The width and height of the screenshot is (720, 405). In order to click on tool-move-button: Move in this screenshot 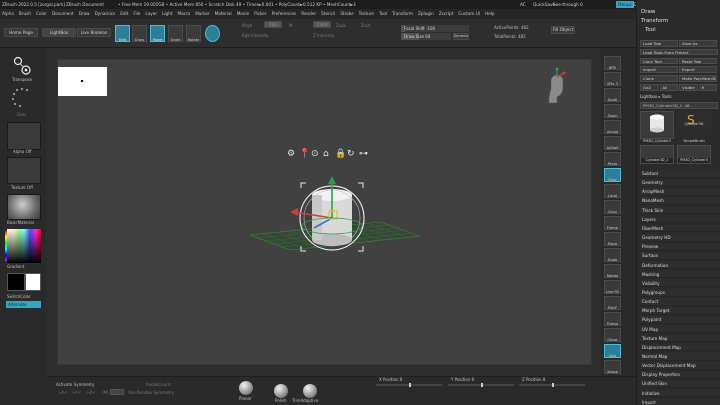, I will do `click(612, 239)`.